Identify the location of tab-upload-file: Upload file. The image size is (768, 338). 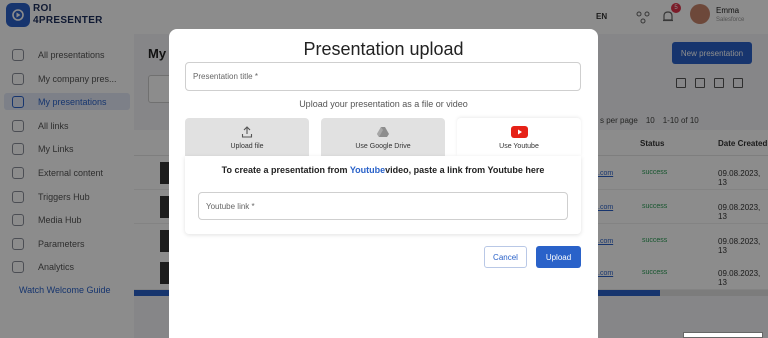
(247, 137).